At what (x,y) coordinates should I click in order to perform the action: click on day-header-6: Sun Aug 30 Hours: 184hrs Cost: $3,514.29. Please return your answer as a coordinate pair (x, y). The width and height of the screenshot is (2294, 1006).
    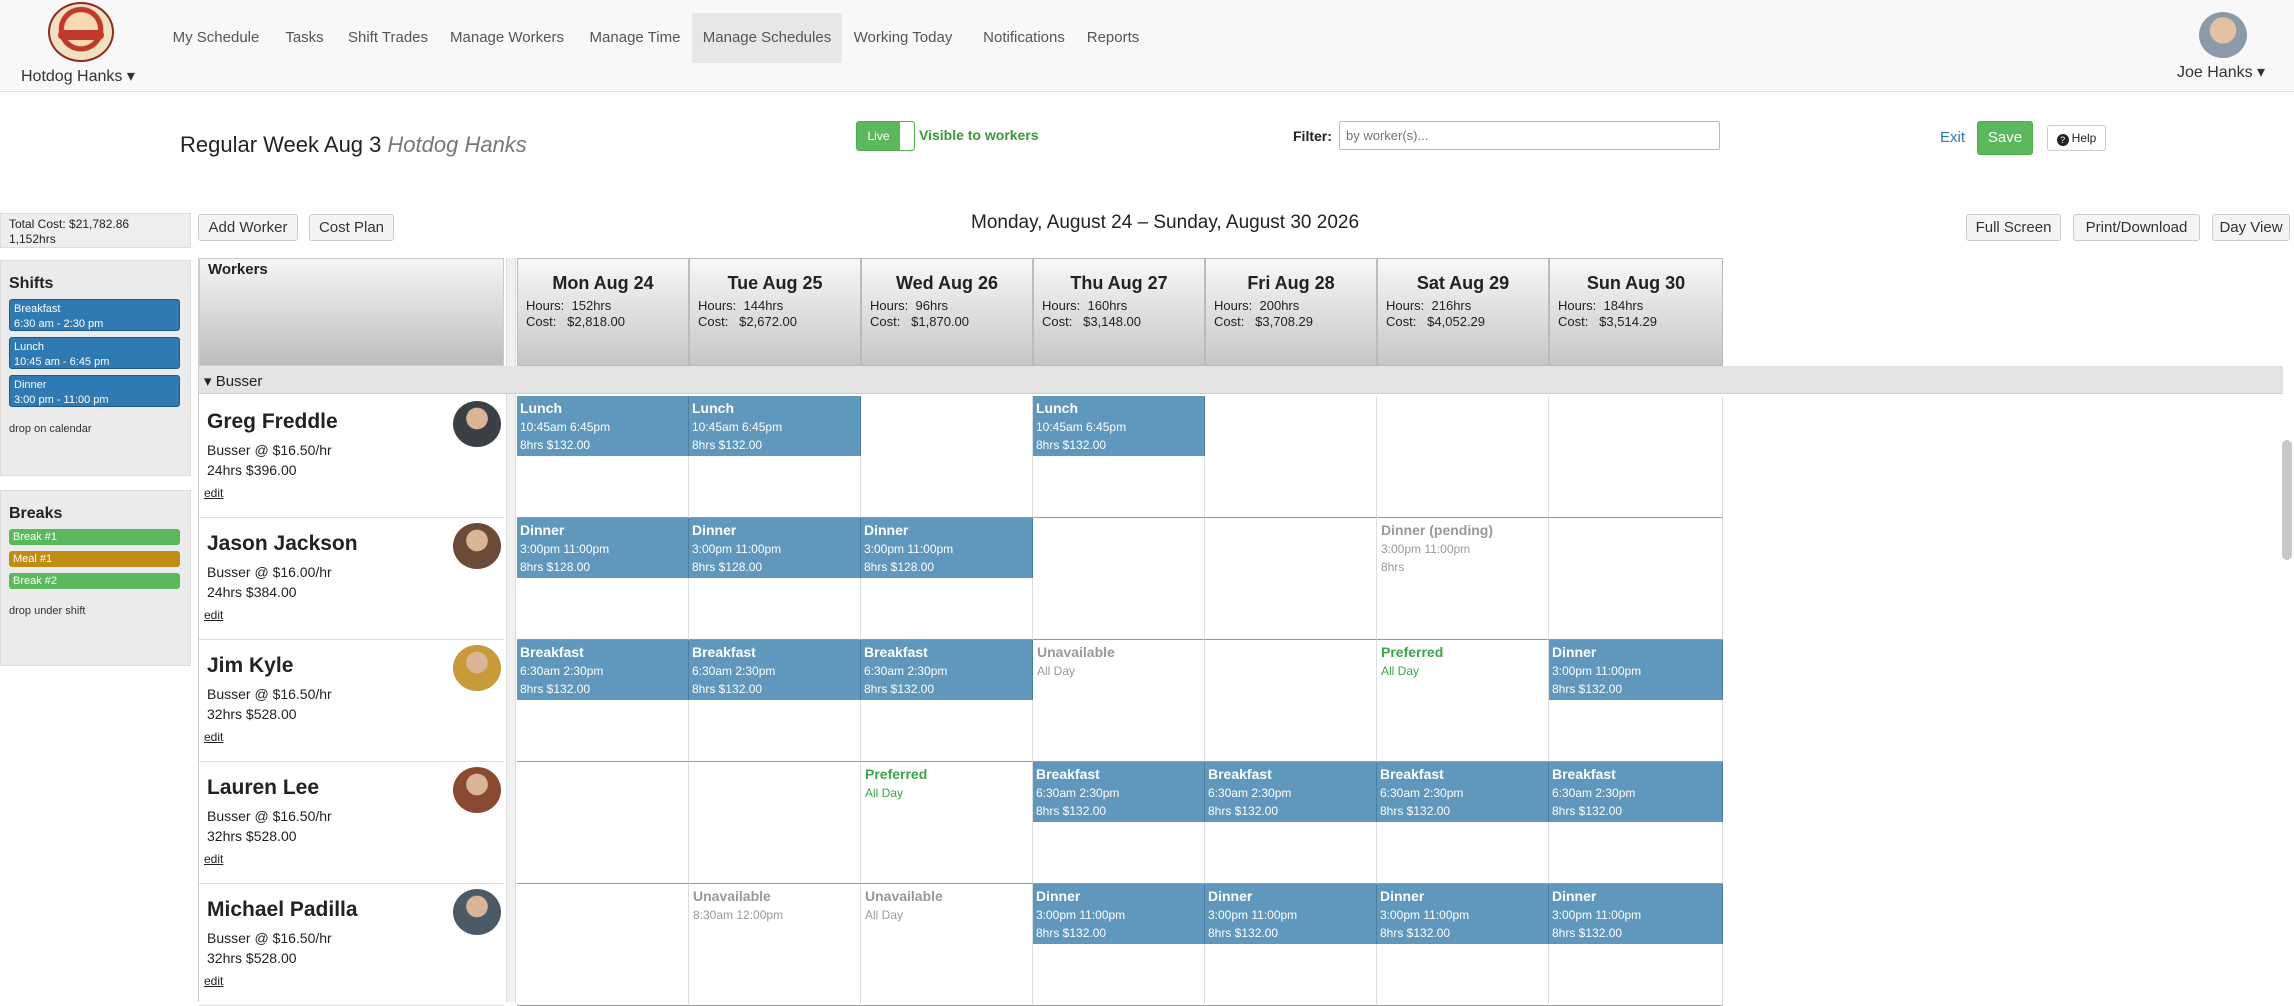
    Looking at the image, I should click on (1636, 312).